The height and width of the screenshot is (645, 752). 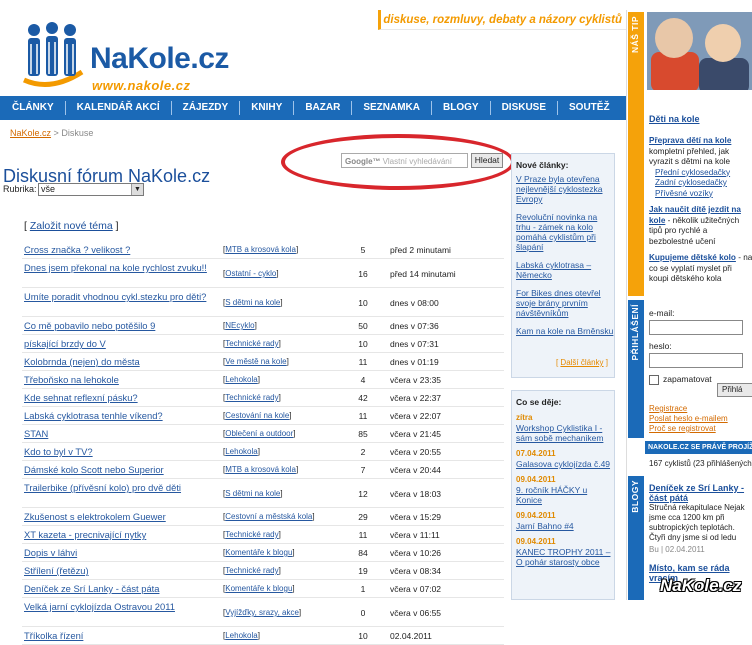 What do you see at coordinates (119, 516) in the screenshot?
I see `topic-title-link: Zkušenost s elektrokolem Guewer` at bounding box center [119, 516].